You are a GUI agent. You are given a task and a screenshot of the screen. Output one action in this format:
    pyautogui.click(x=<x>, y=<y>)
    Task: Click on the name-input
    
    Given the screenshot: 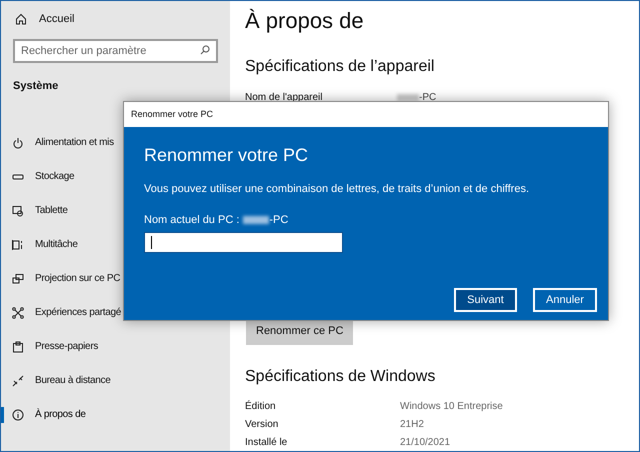 What is the action you would take?
    pyautogui.click(x=243, y=242)
    